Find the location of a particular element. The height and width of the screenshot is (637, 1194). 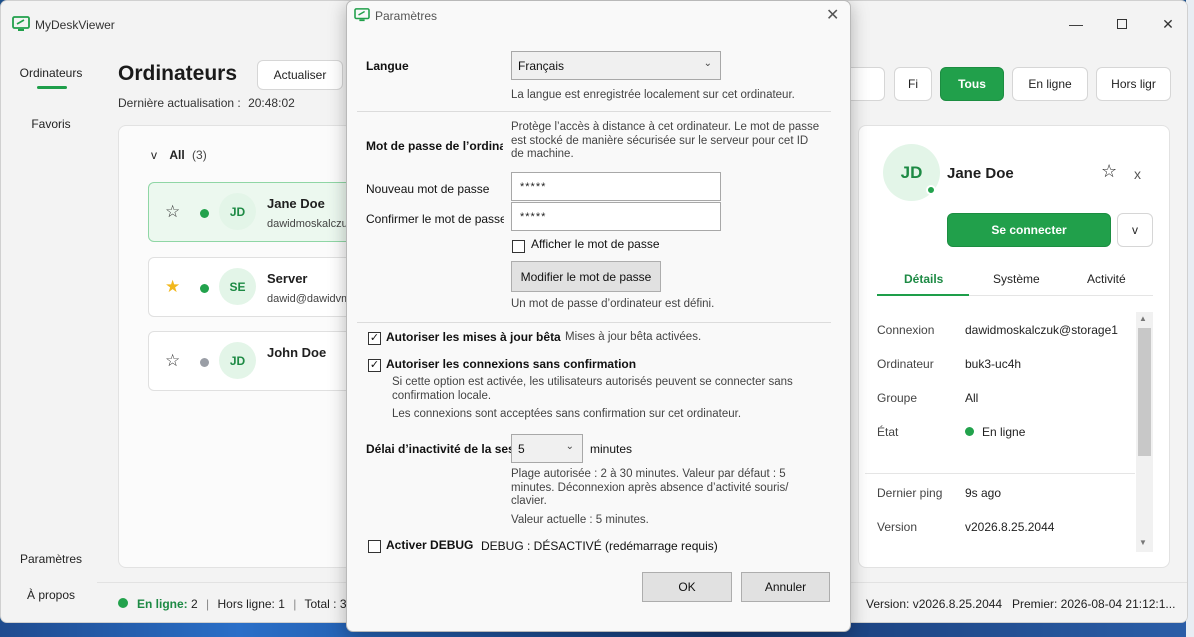

no-confirm-checkbox: ✓ is located at coordinates (374, 365).